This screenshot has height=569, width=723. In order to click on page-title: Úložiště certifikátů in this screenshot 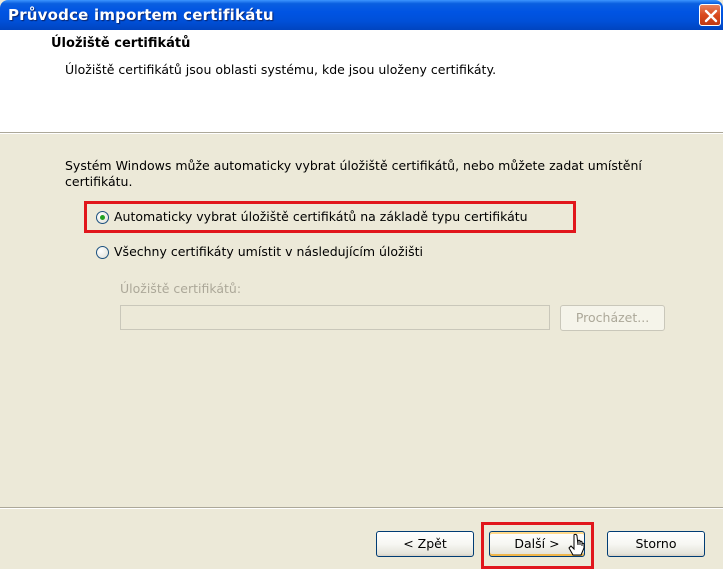, I will do `click(121, 43)`.